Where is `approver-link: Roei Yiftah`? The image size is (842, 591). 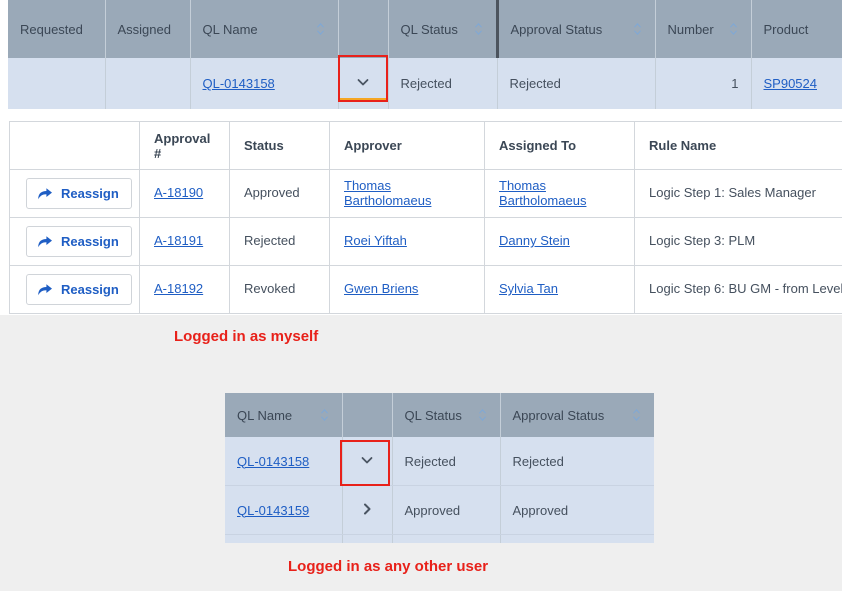
approver-link: Roei Yiftah is located at coordinates (375, 240).